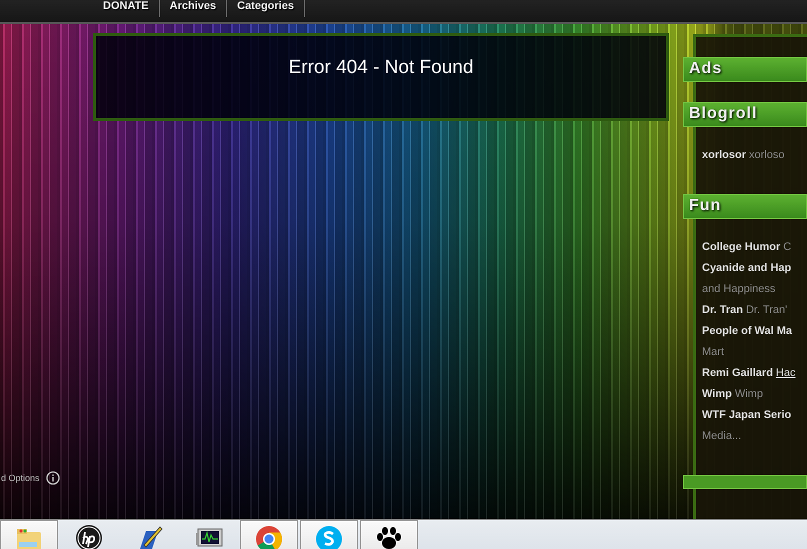  Describe the element at coordinates (269, 536) in the screenshot. I see `browser-icon` at that location.